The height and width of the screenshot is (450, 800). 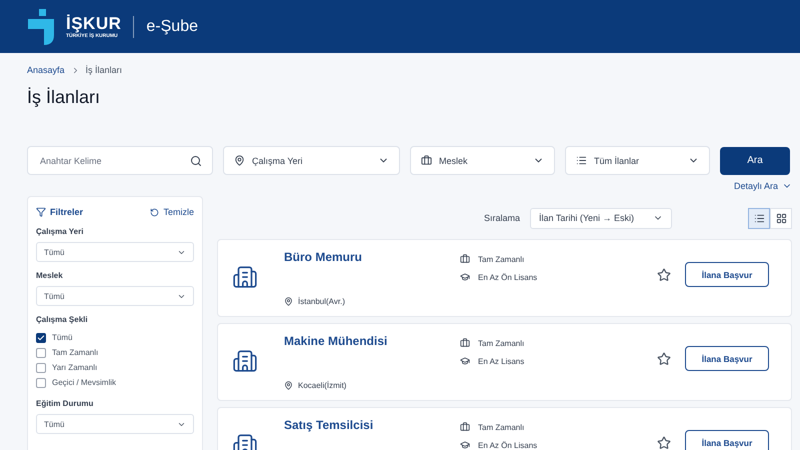 What do you see at coordinates (46, 70) in the screenshot?
I see `breadcrumb-item: Anasayfa` at bounding box center [46, 70].